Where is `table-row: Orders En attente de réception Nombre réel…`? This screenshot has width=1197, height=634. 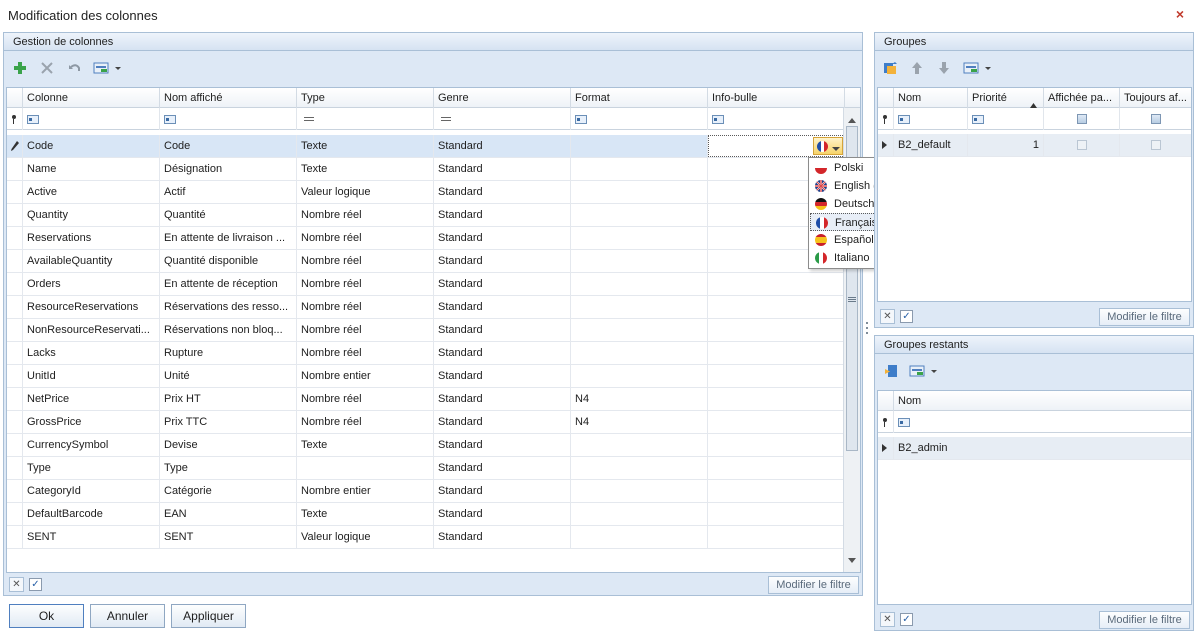 table-row: Orders En attente de réception Nombre réel… is located at coordinates (426, 284).